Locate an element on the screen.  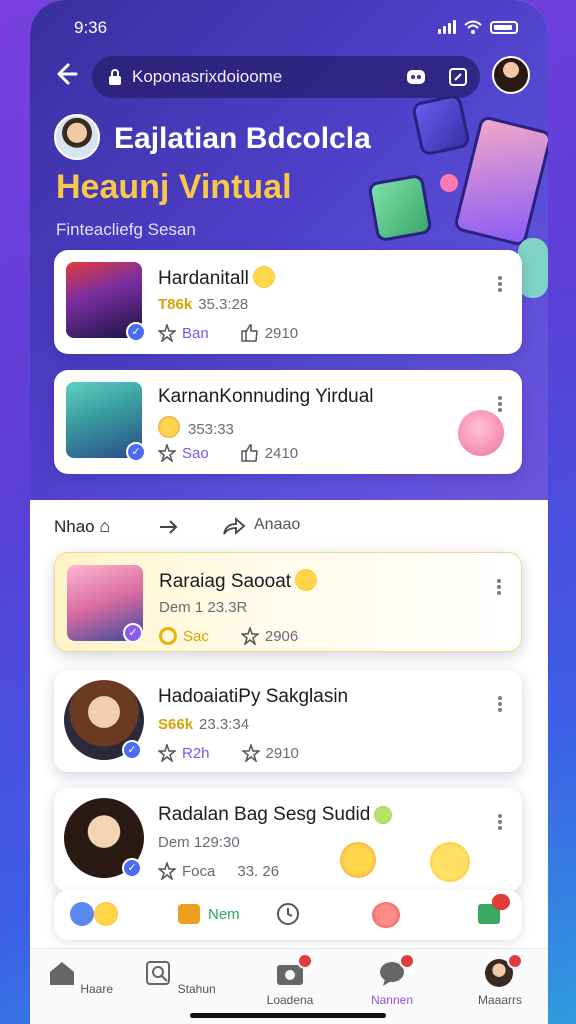
sparkle-decoration is located at coordinates (449, 183).